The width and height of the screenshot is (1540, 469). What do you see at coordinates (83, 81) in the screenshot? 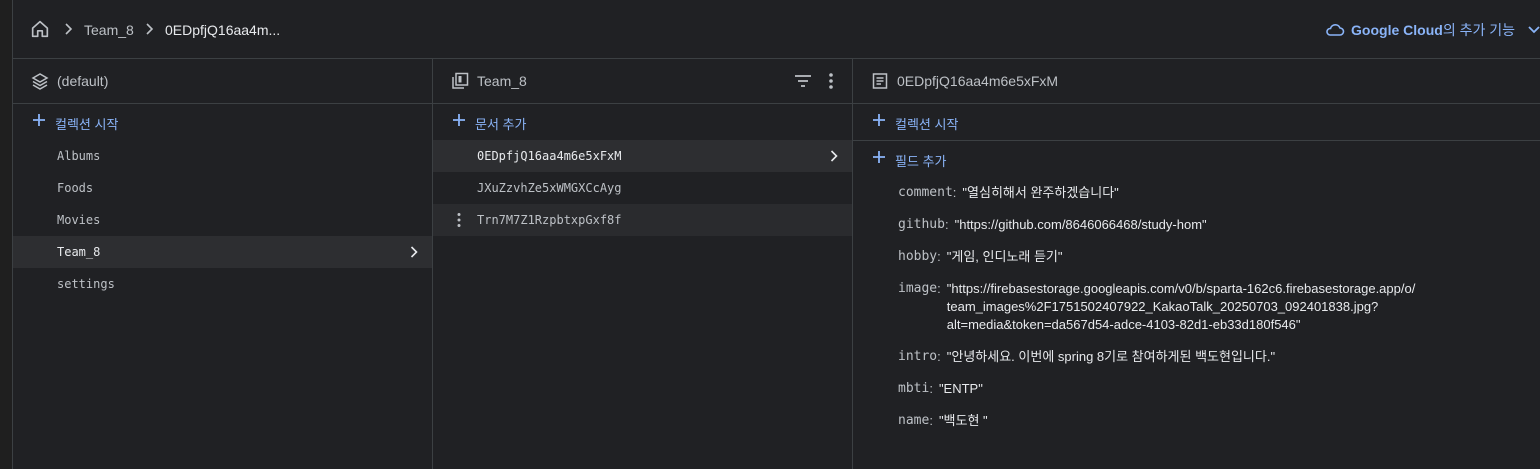
I see `database-title: (default)` at bounding box center [83, 81].